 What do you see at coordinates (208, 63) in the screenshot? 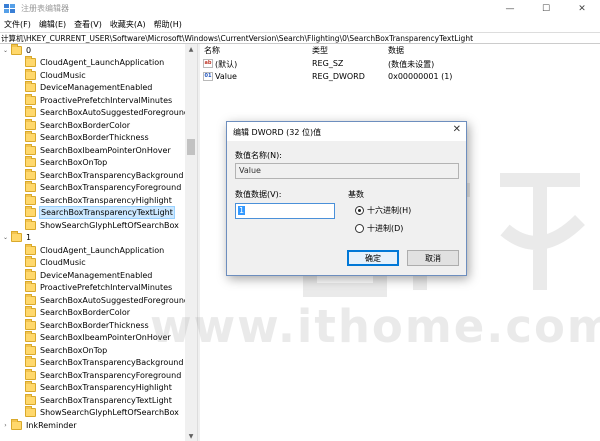
I see `string-value-icon: ab` at bounding box center [208, 63].